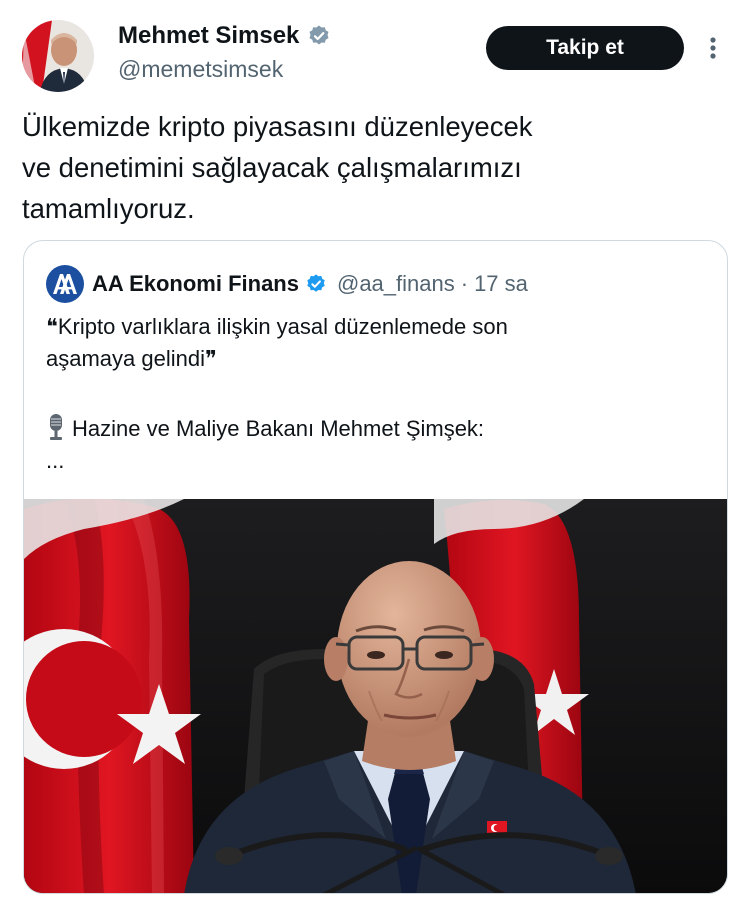 This screenshot has width=750, height=909. What do you see at coordinates (585, 48) in the screenshot?
I see `follow-button: Takip et` at bounding box center [585, 48].